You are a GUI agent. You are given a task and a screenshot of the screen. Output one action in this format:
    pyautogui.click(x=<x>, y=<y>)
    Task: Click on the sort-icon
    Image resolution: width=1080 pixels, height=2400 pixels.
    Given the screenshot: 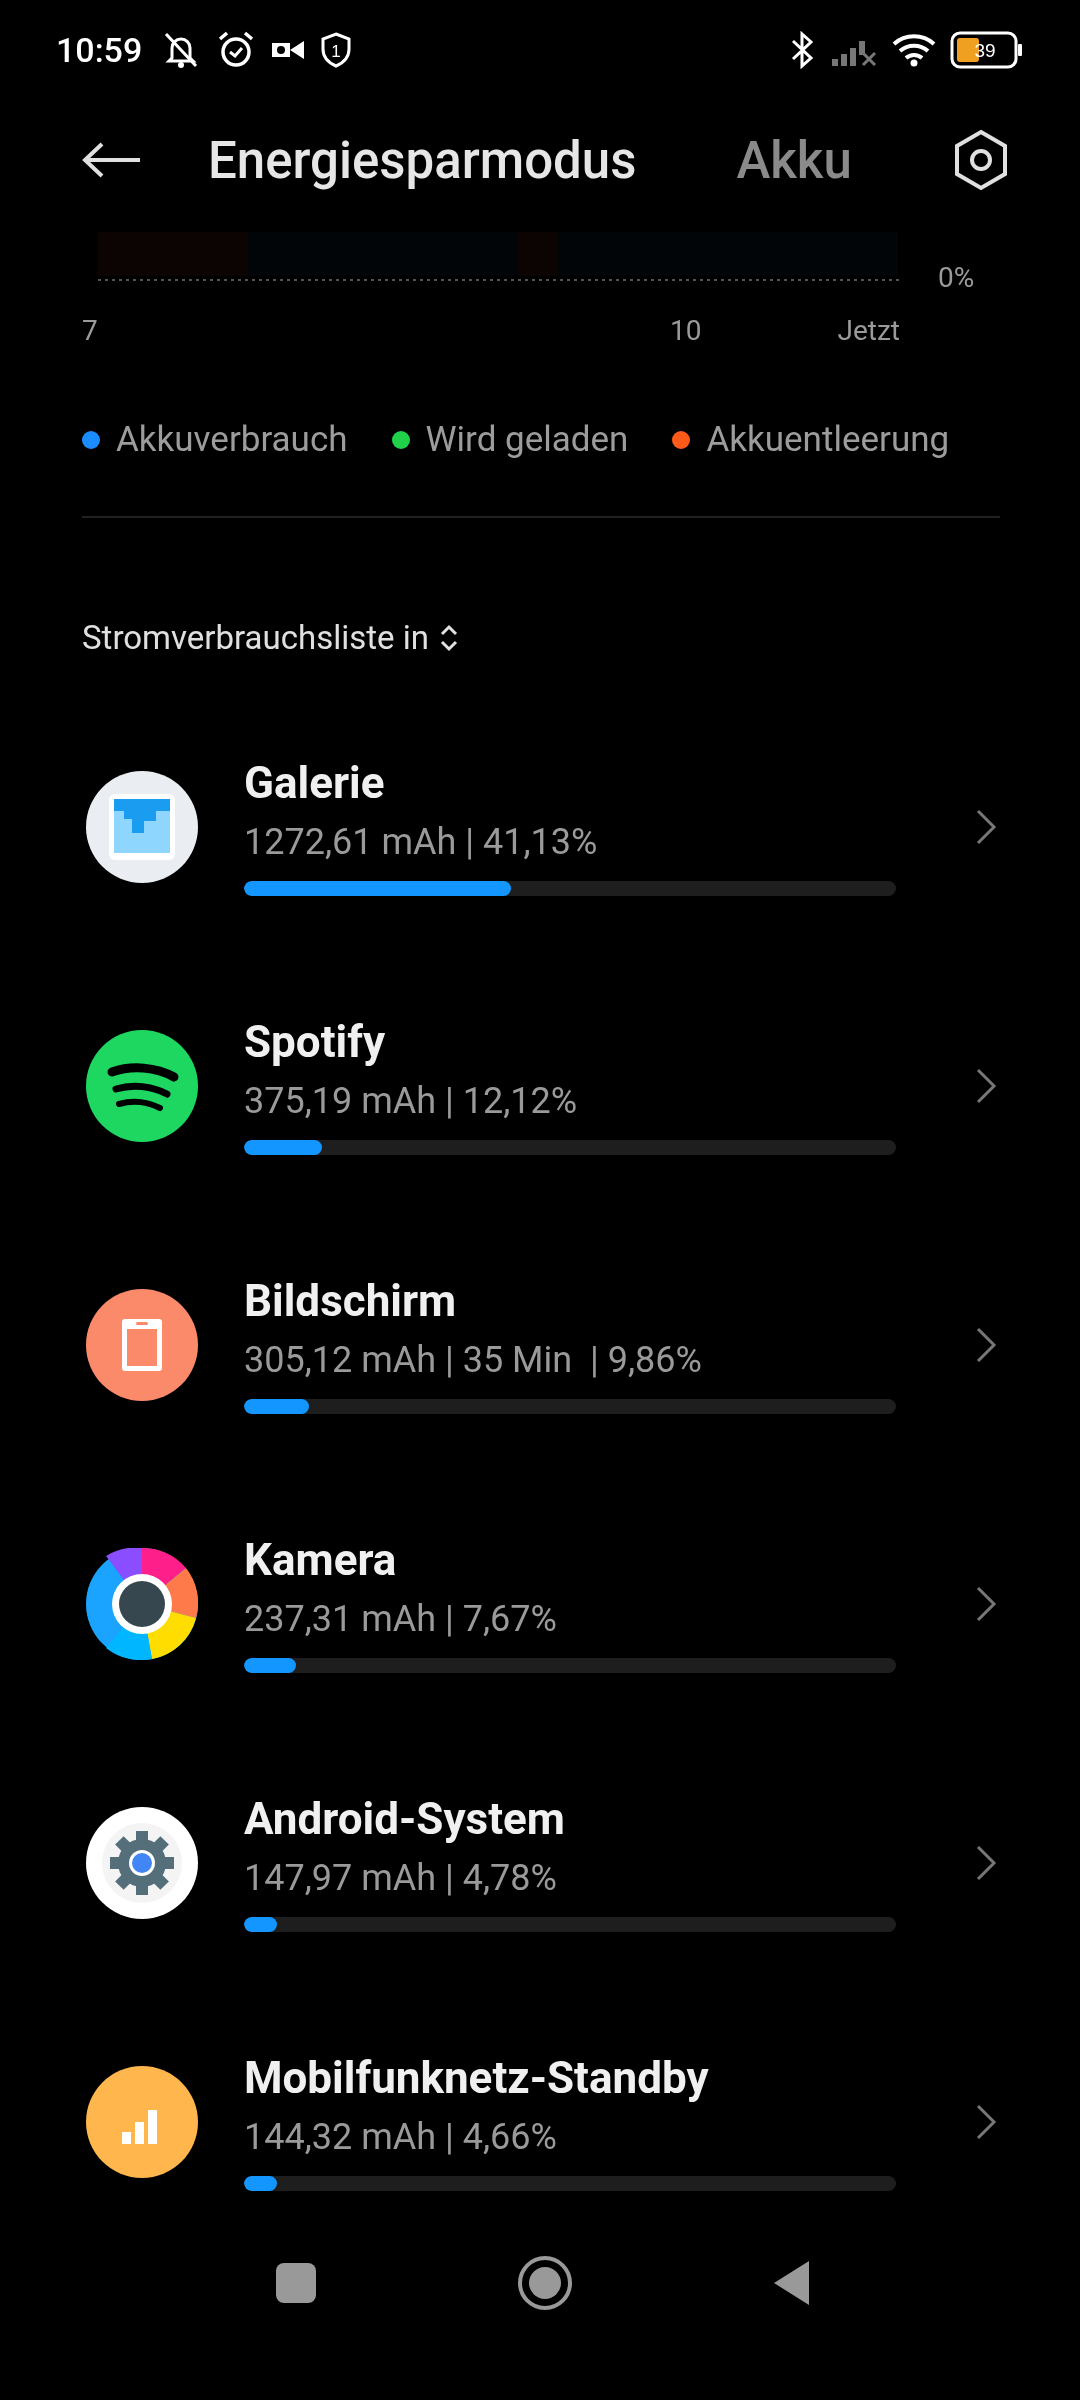 What is the action you would take?
    pyautogui.click(x=448, y=637)
    